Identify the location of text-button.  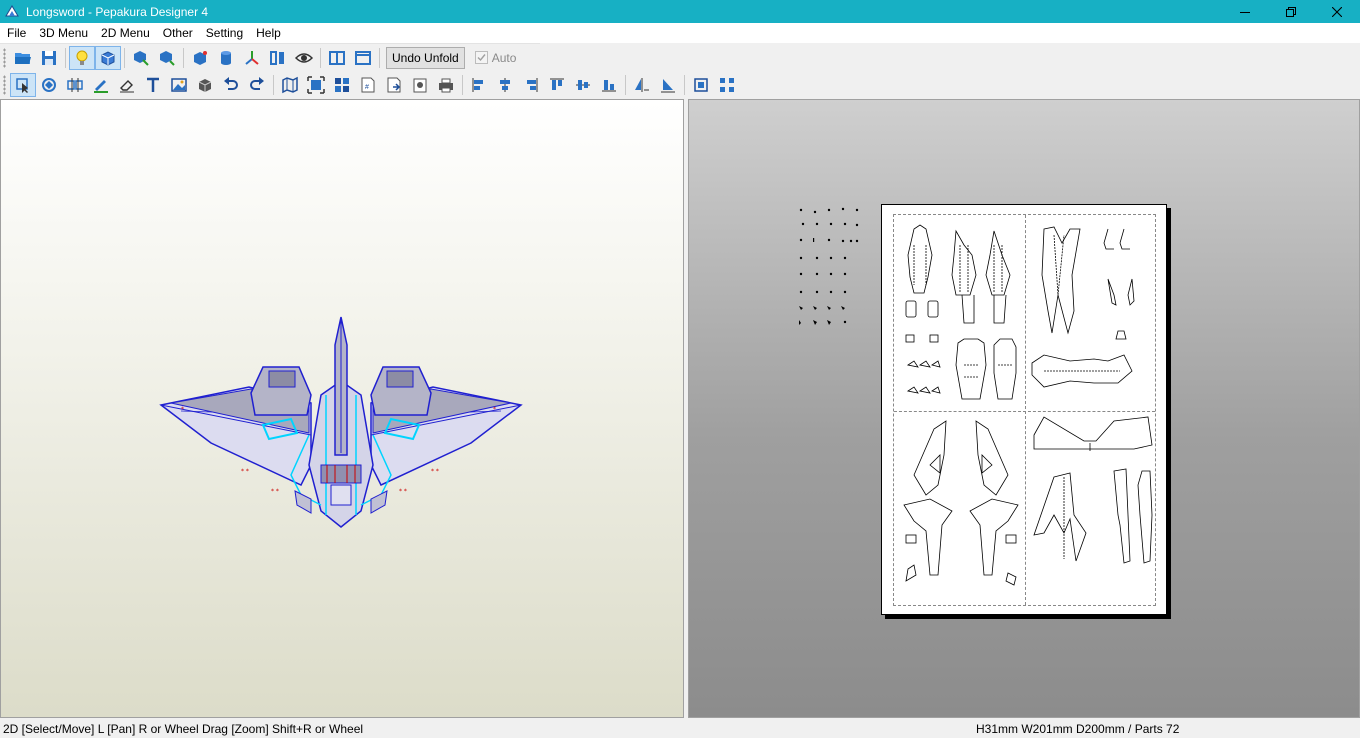
(153, 85).